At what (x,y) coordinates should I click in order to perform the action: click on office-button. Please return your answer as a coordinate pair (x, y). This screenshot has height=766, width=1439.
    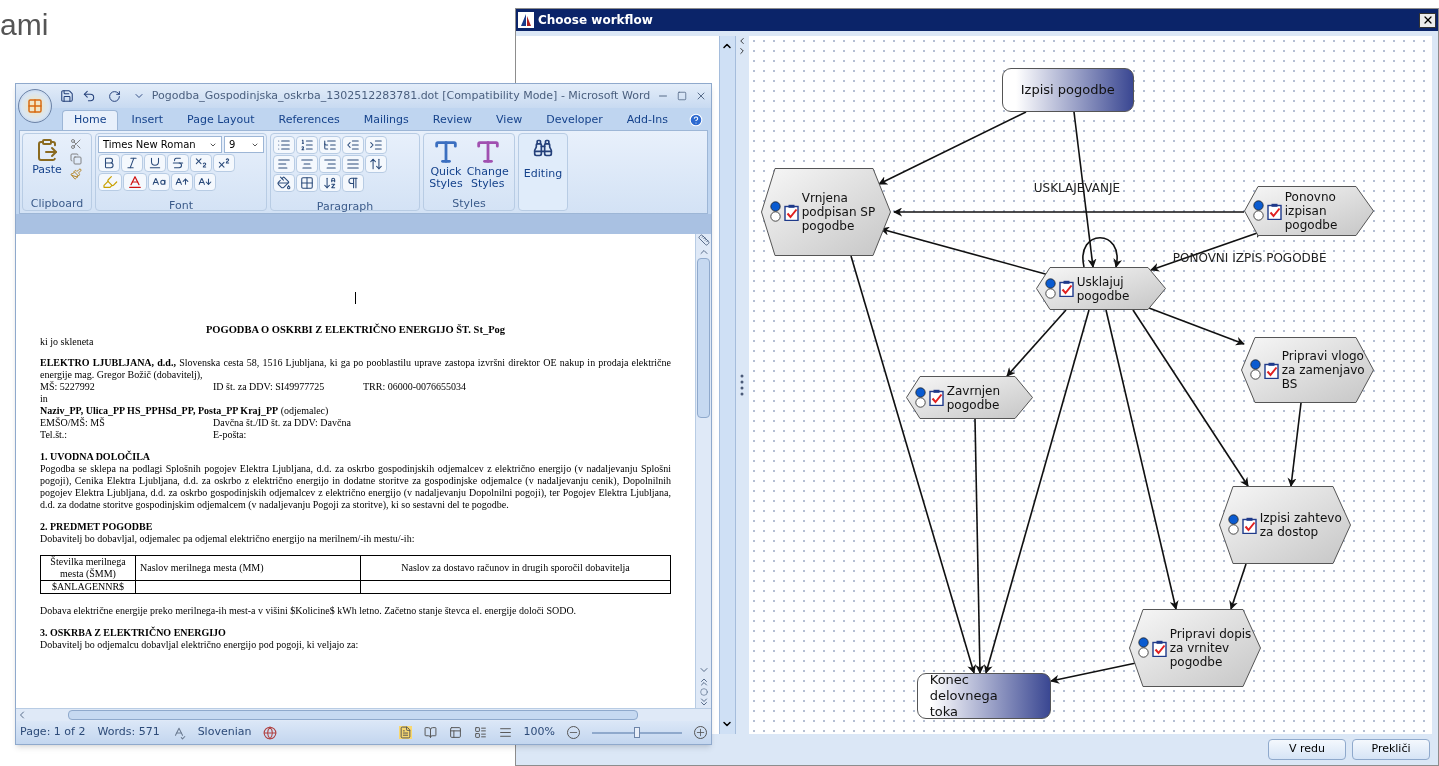
    Looking at the image, I should click on (35, 106).